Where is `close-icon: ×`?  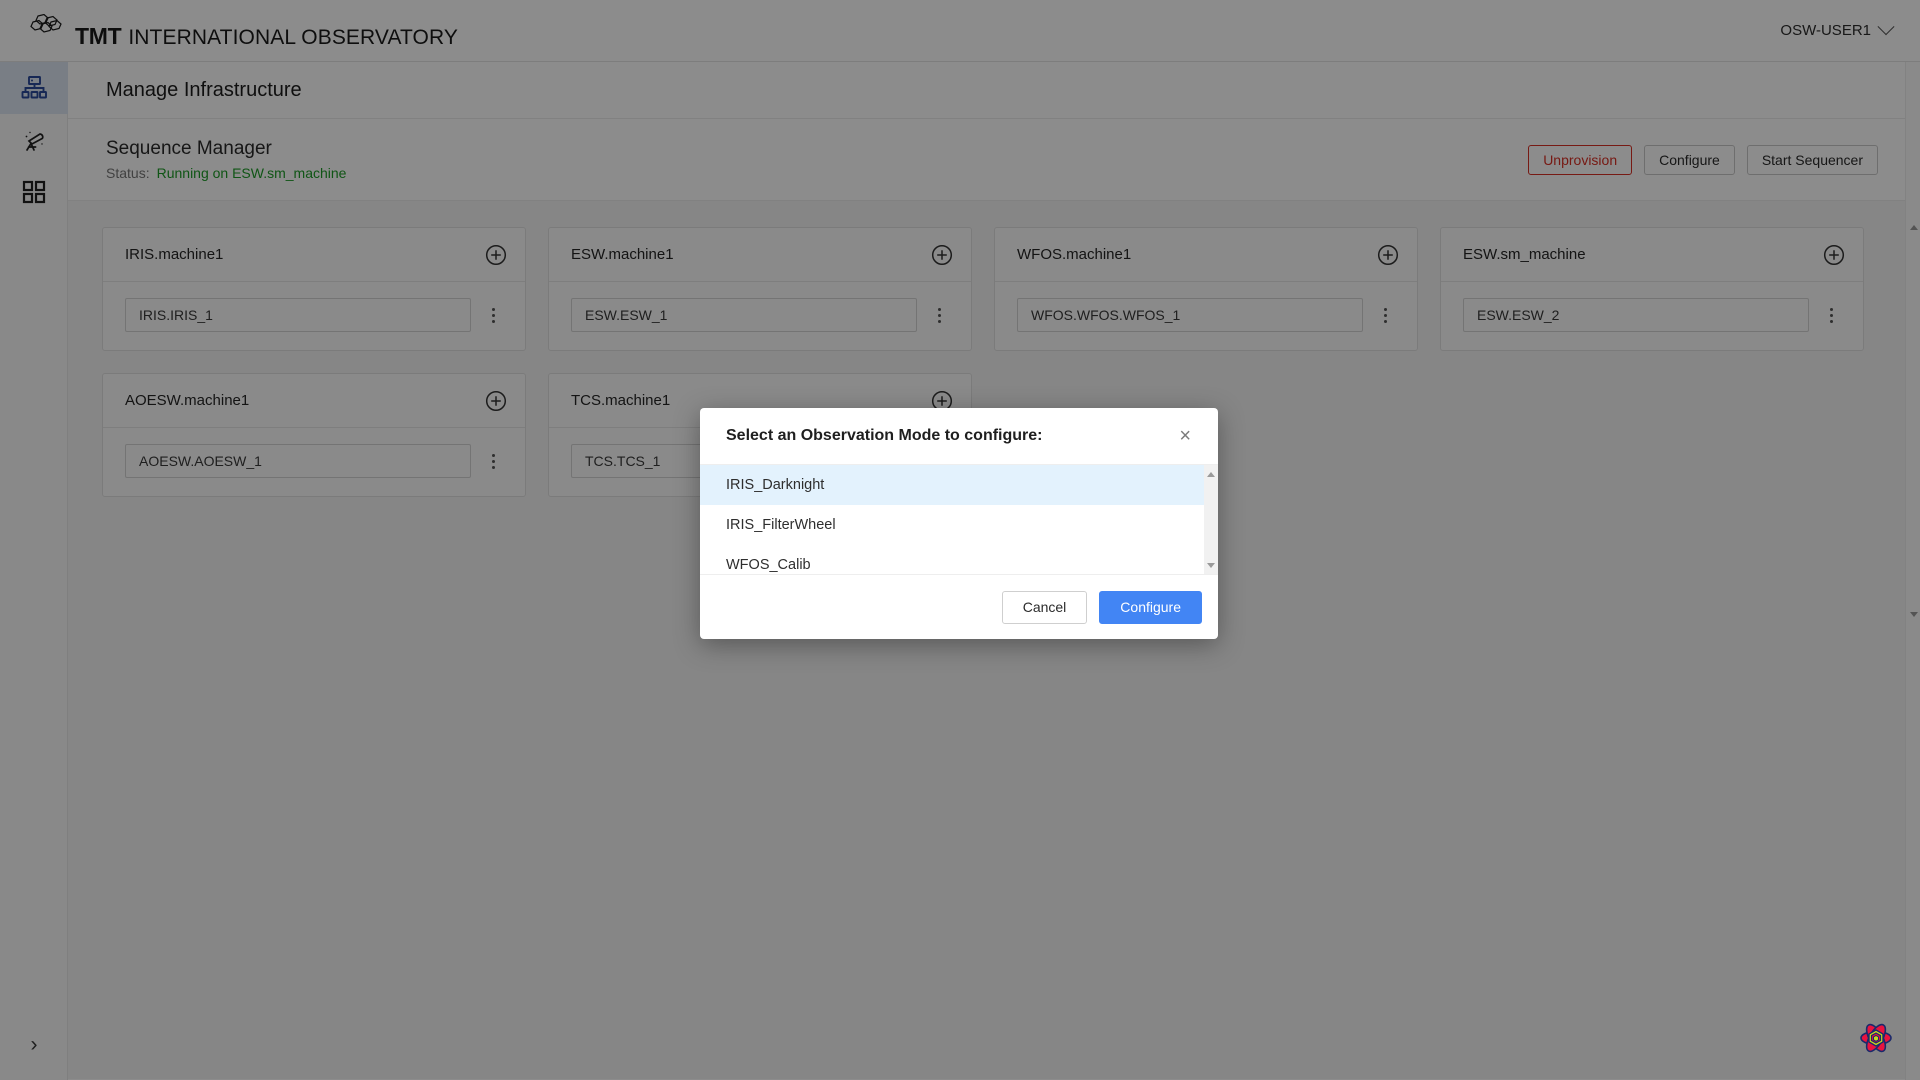 close-icon: × is located at coordinates (1185, 436).